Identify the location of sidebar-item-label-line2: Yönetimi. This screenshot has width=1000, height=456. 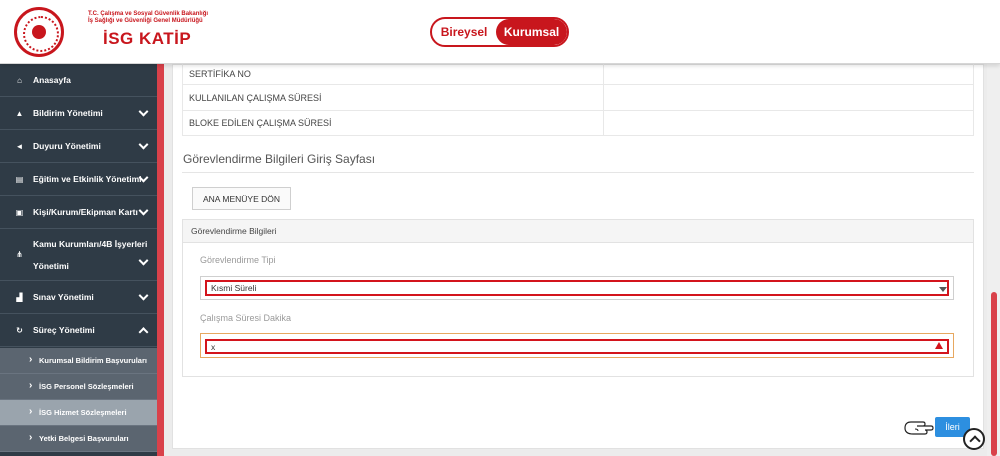
(51, 265).